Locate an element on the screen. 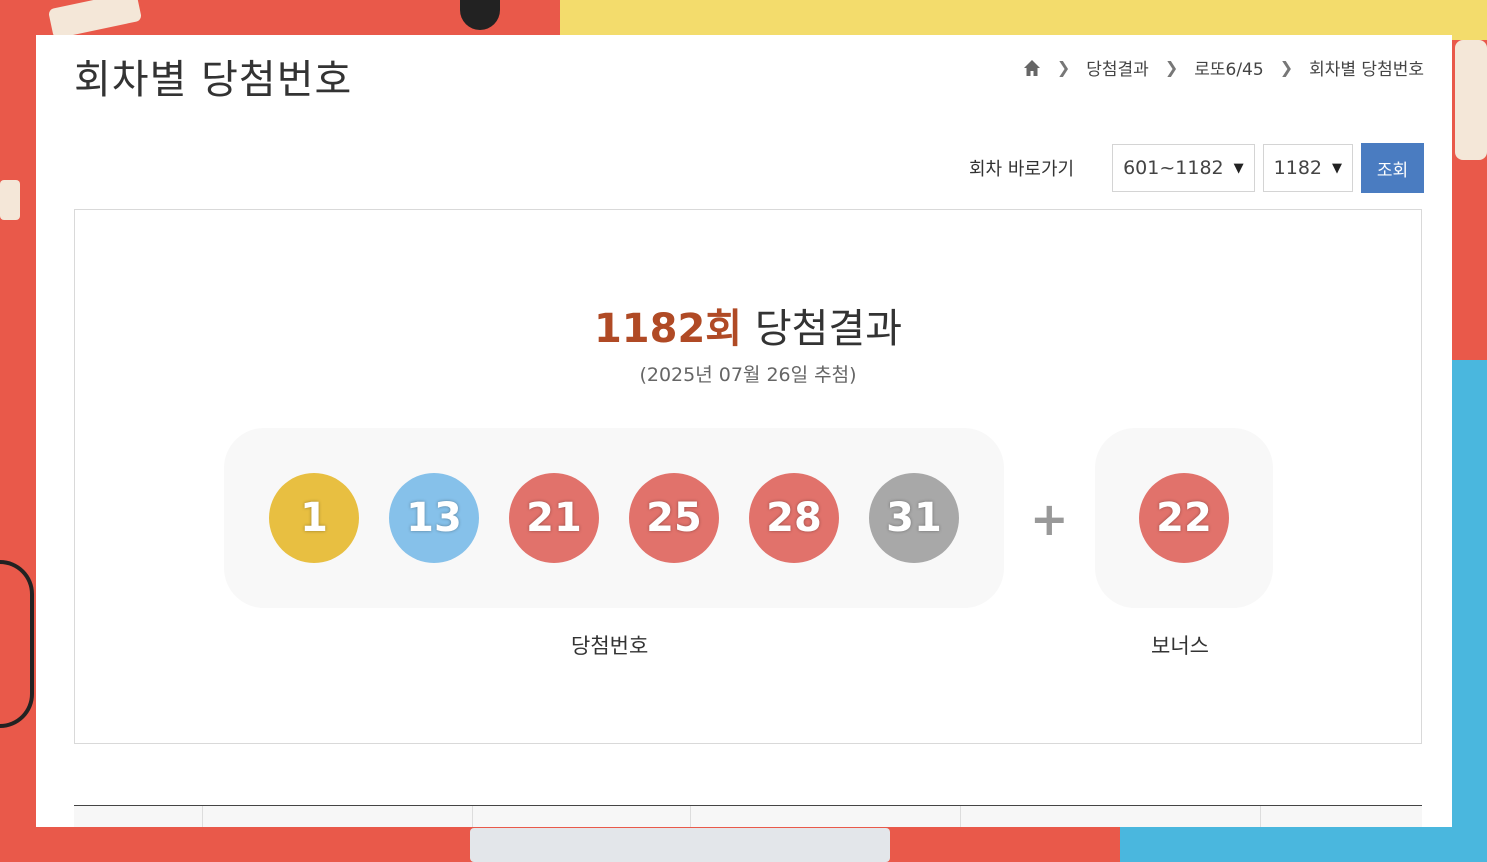  draw-date: (2025년 07월 26일 추첨) is located at coordinates (748, 375).